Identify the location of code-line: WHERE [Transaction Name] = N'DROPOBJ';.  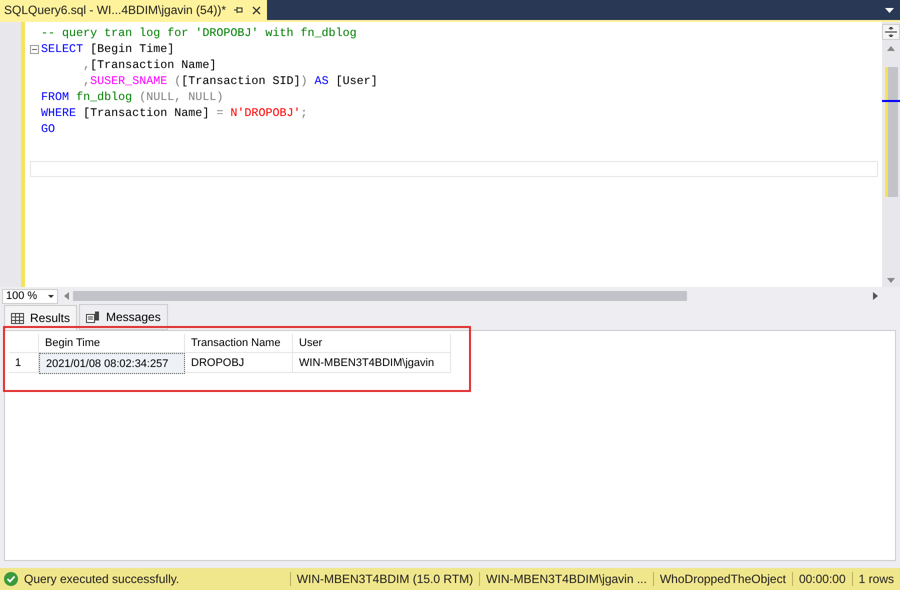
(174, 113).